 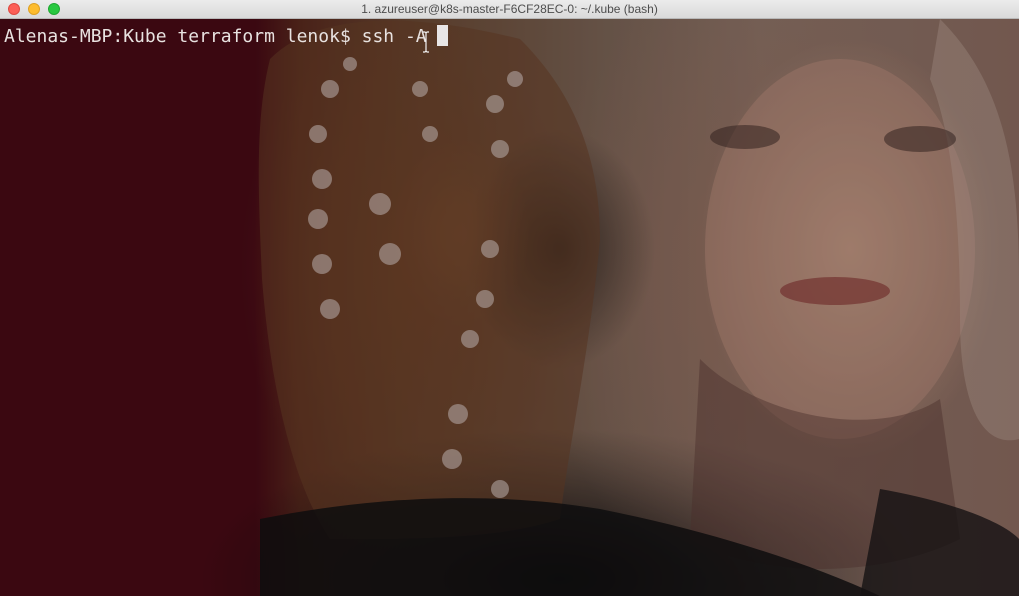 I want to click on command-line: Alenas-MBP:Kube terraform lenok$ ssh -A, so click(x=226, y=36).